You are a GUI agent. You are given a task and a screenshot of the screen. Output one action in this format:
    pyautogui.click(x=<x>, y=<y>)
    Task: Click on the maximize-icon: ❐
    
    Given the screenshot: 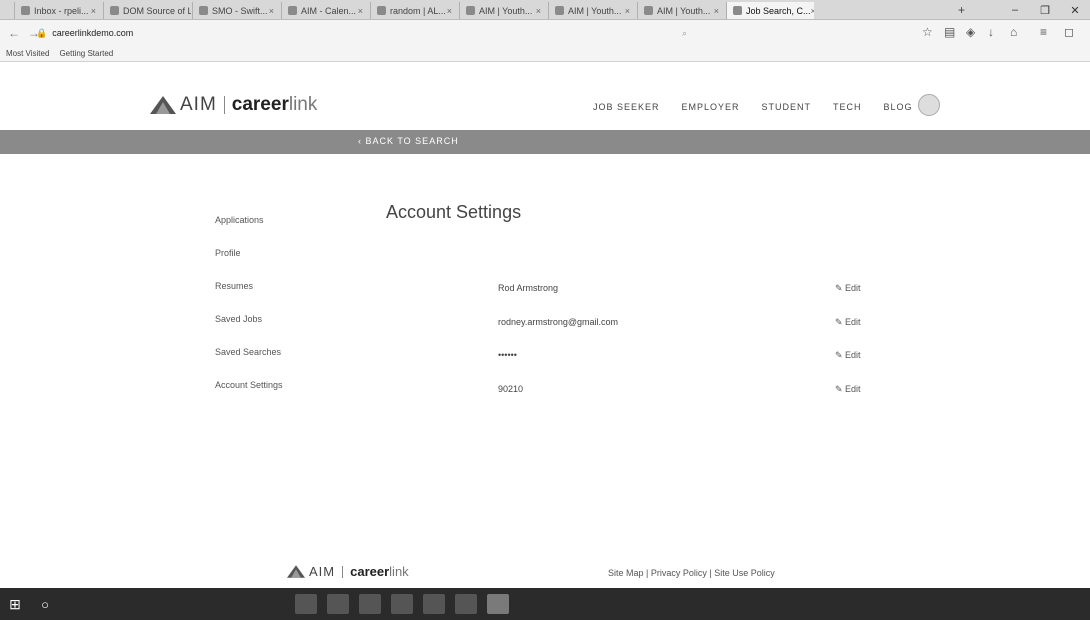 What is the action you would take?
    pyautogui.click(x=1045, y=10)
    